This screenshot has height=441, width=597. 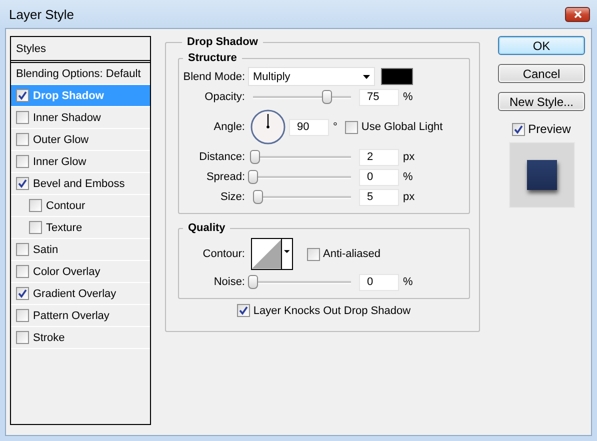 I want to click on group-title: Structure, so click(x=212, y=58).